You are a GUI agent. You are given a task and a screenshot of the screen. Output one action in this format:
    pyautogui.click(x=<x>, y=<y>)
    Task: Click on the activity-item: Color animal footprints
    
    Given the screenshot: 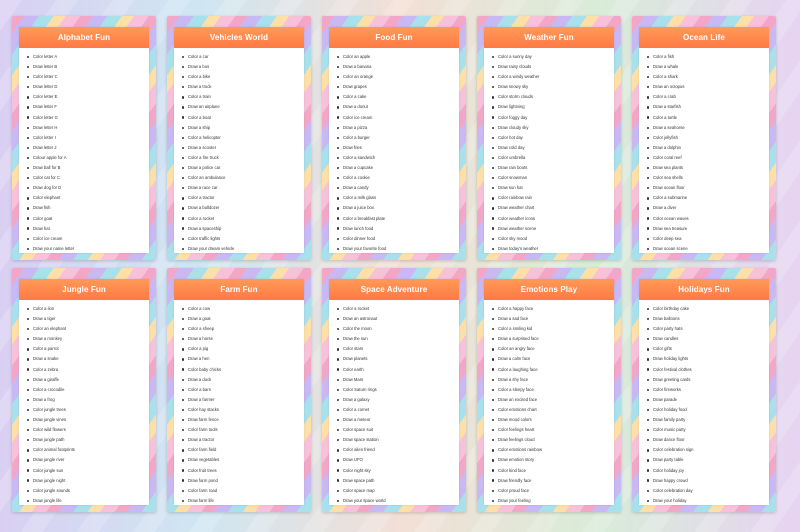 What is the action you would take?
    pyautogui.click(x=88, y=450)
    